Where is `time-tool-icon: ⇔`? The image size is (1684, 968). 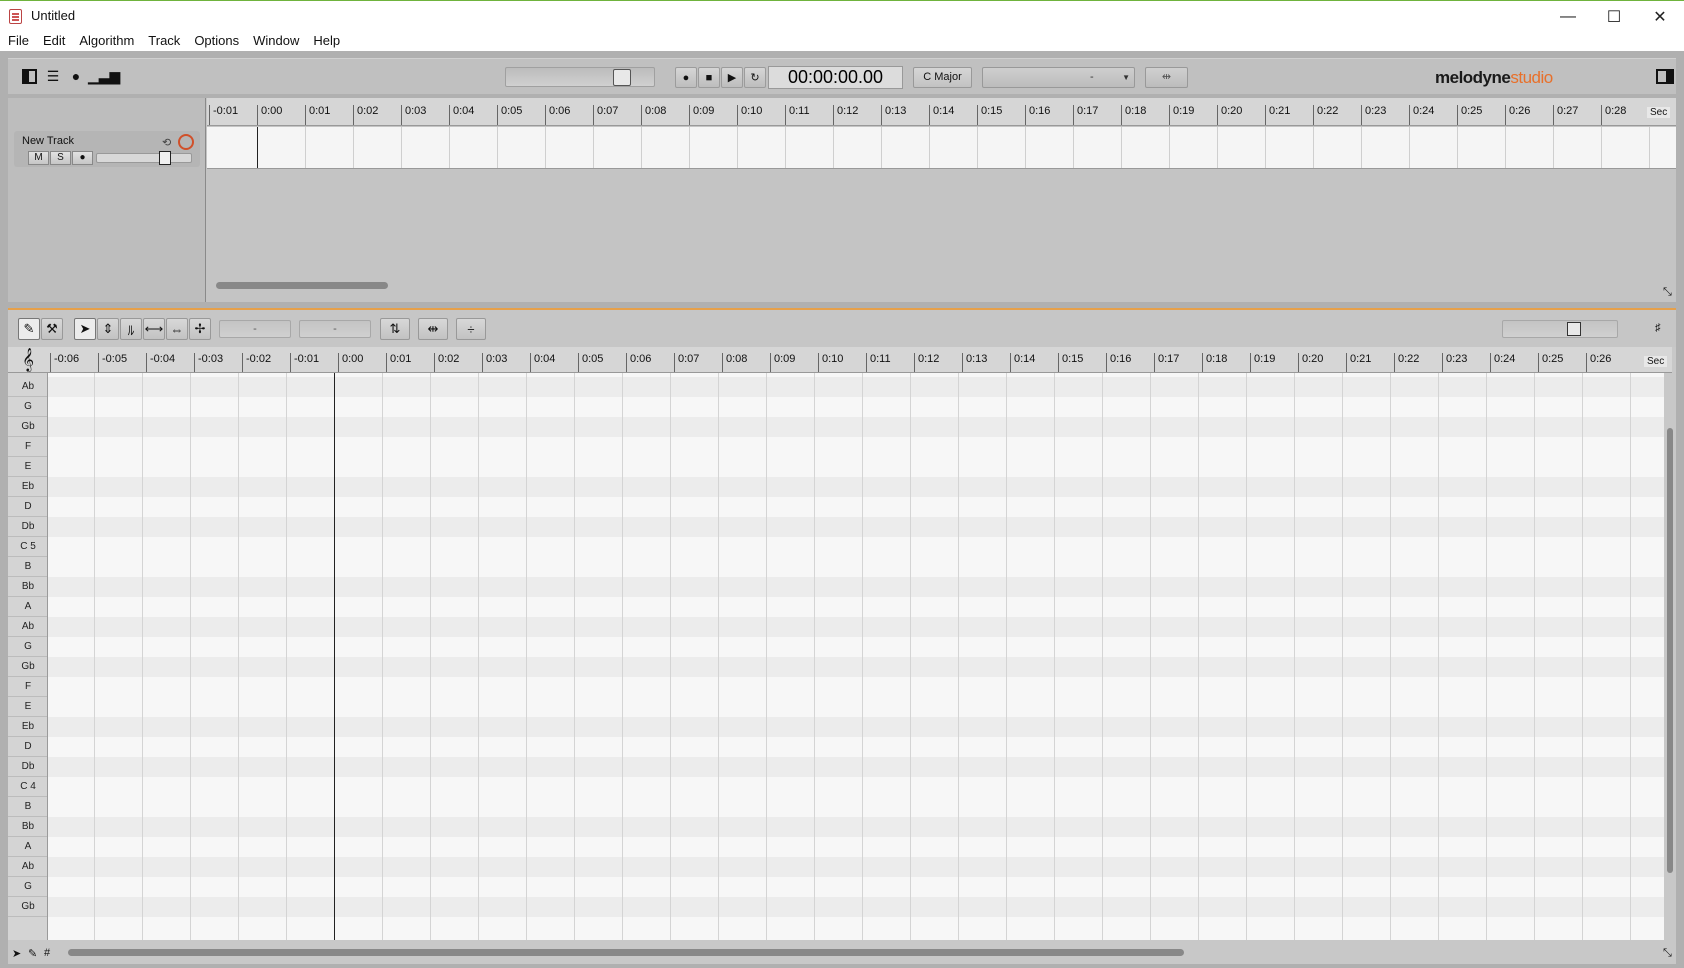 time-tool-icon: ⇔ is located at coordinates (177, 329).